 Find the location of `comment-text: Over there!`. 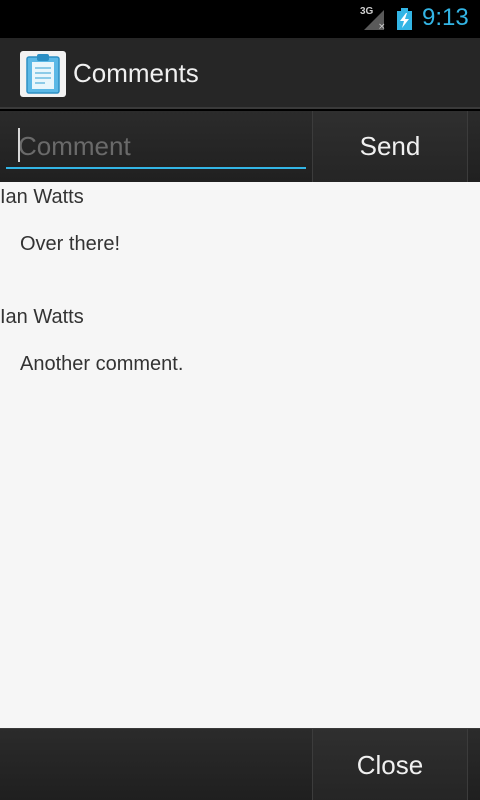

comment-text: Over there! is located at coordinates (70, 244).